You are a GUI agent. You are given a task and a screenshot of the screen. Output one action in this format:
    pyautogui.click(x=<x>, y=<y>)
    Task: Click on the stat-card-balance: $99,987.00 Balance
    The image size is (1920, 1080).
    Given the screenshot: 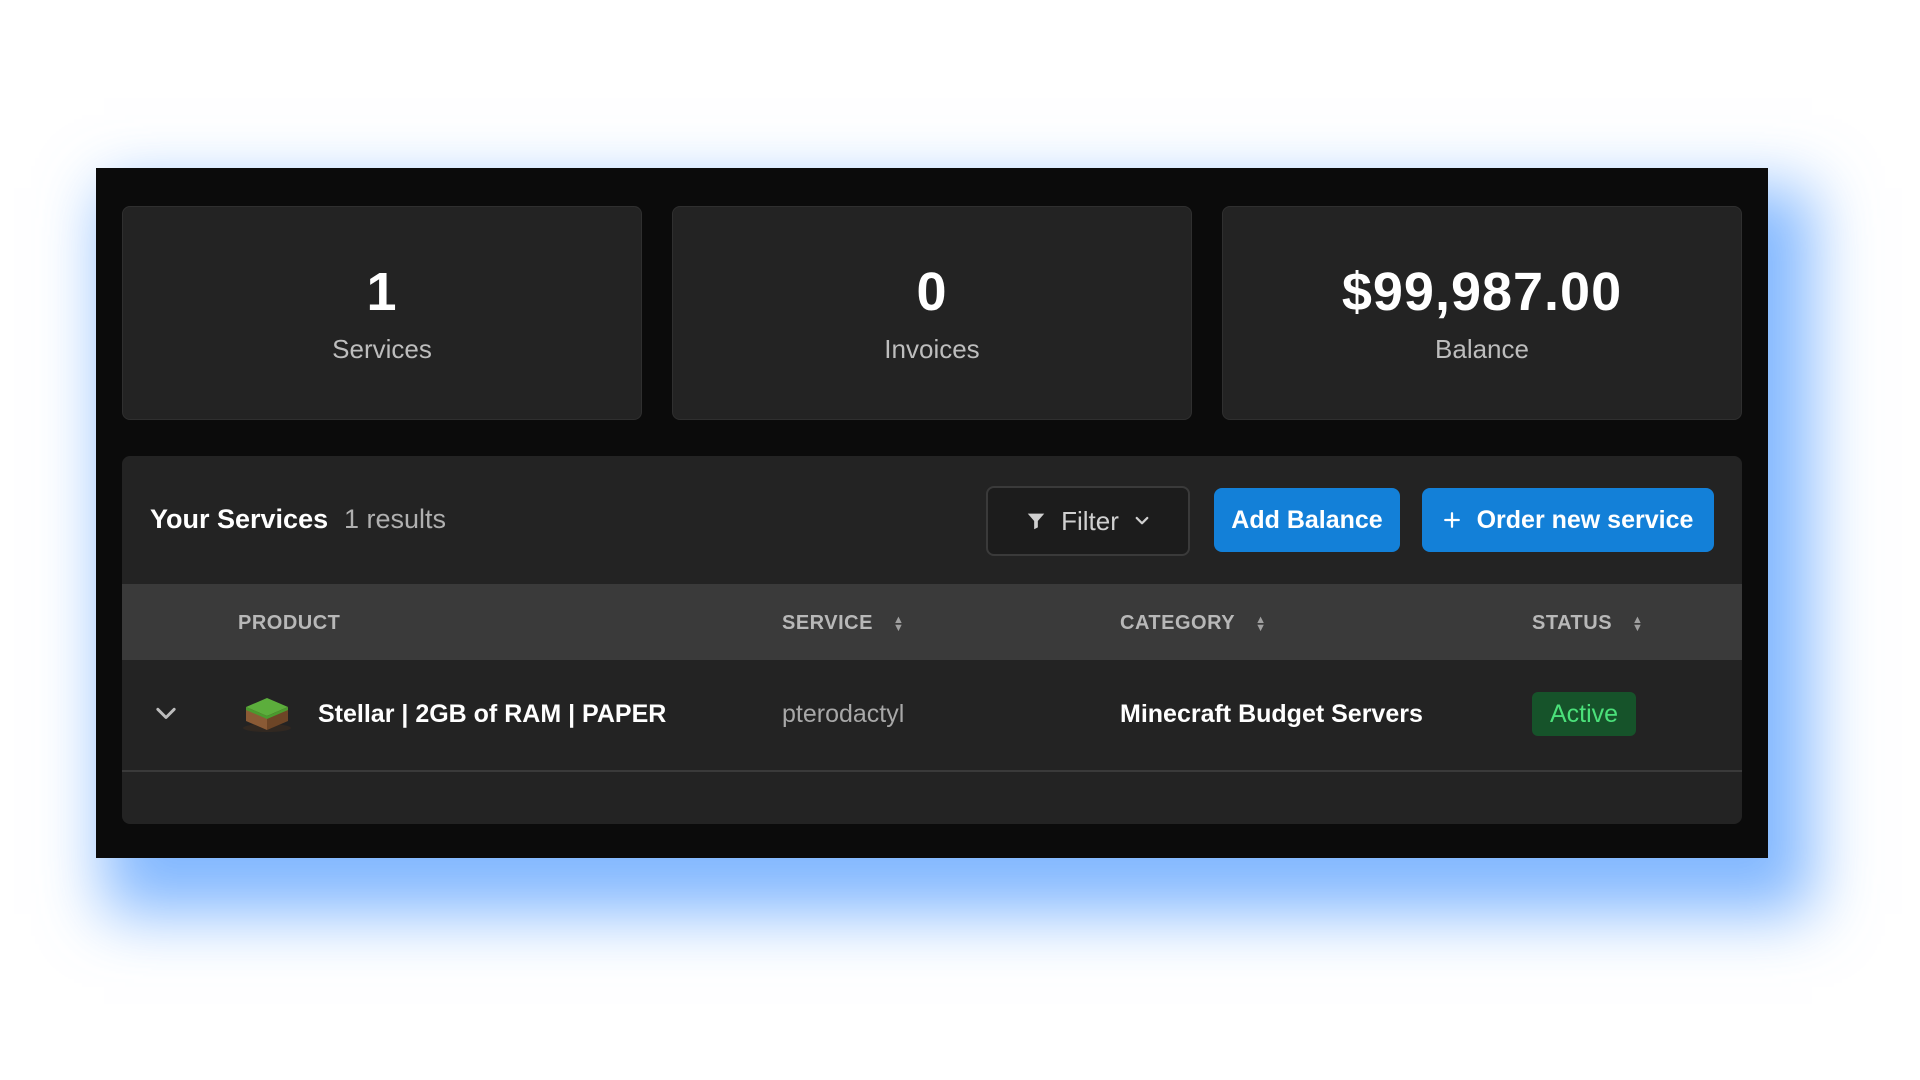 What is the action you would take?
    pyautogui.click(x=1482, y=313)
    